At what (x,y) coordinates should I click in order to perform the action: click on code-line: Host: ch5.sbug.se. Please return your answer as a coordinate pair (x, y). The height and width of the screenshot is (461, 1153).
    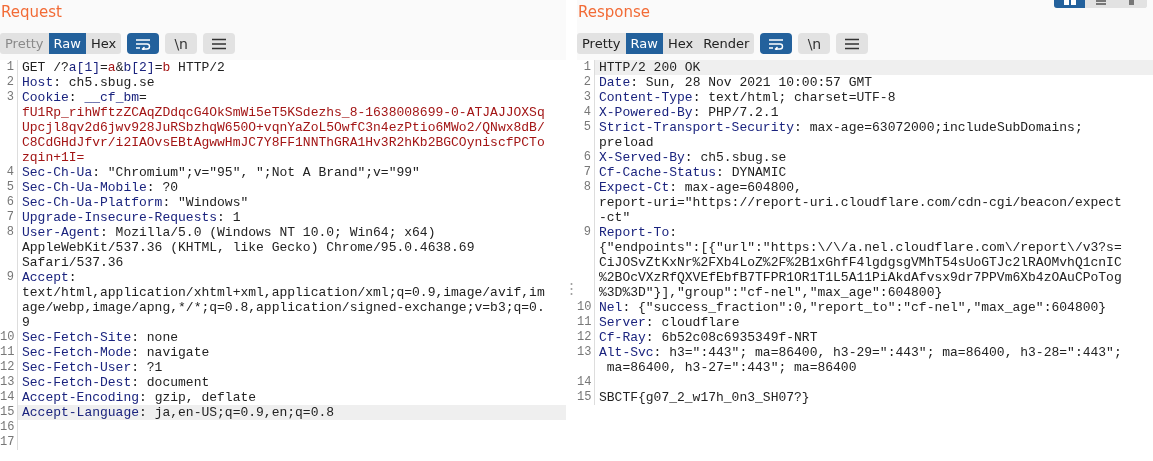
    Looking at the image, I should click on (89, 82).